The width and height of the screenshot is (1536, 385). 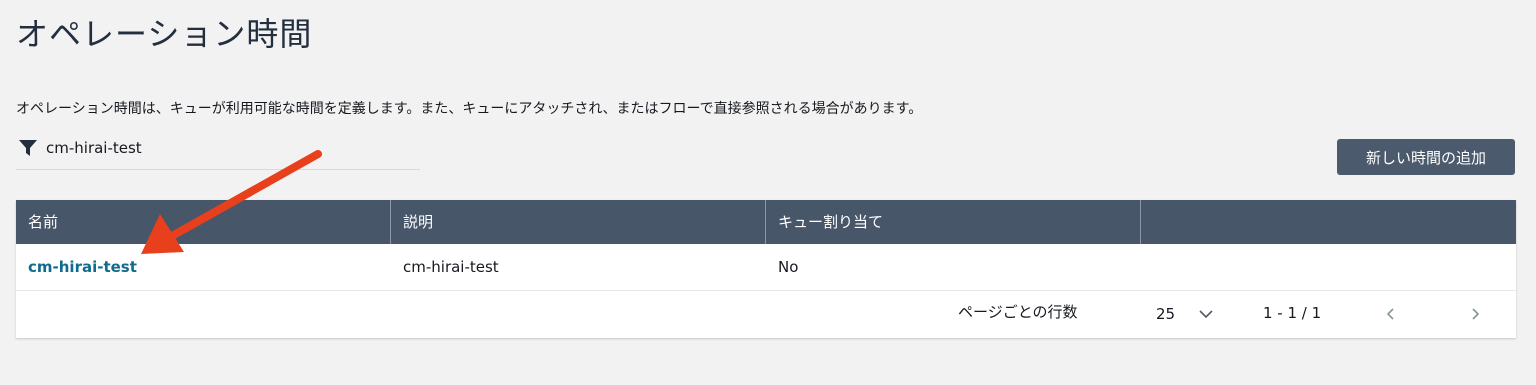 What do you see at coordinates (218, 152) in the screenshot?
I see `filter-bar: cm-hirai-test` at bounding box center [218, 152].